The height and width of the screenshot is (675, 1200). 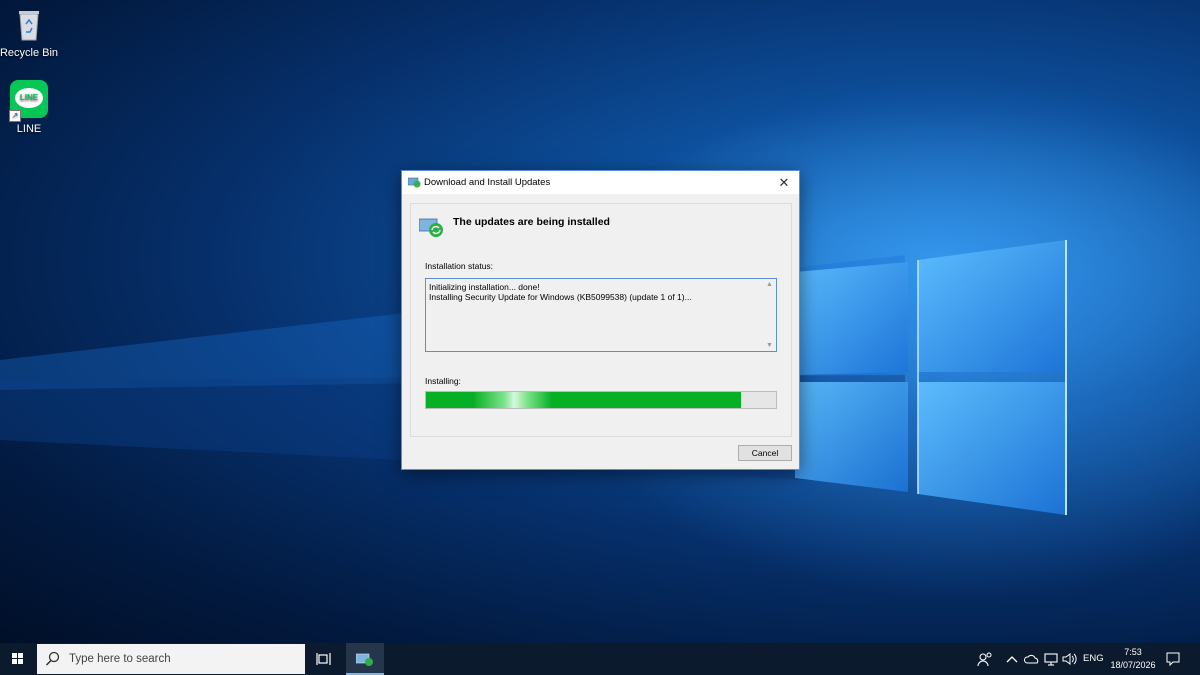 I want to click on line-logo-text: LINE, so click(x=29, y=98).